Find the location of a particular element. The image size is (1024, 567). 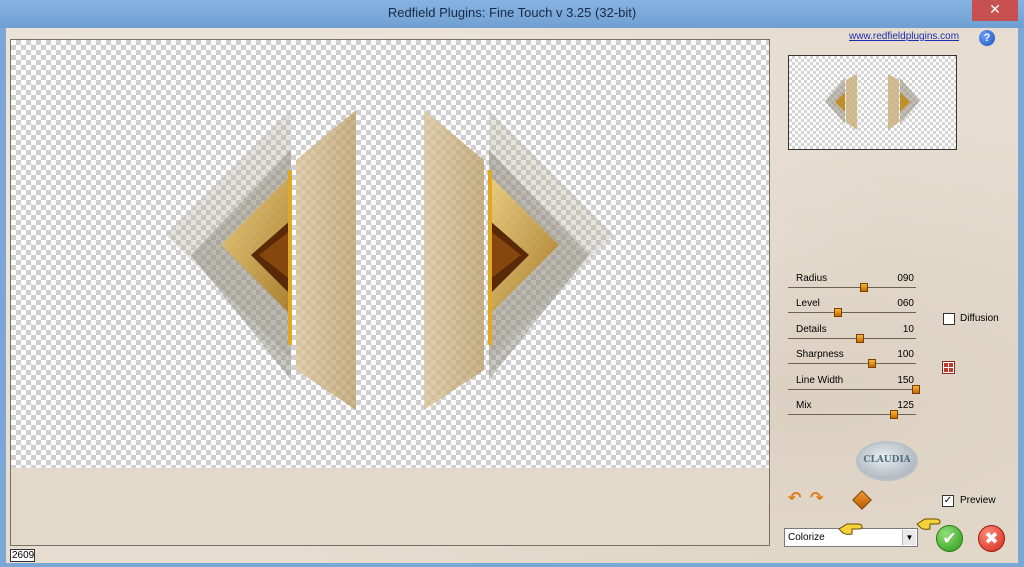

pointing-hand-icon is located at coordinates (850, 529).